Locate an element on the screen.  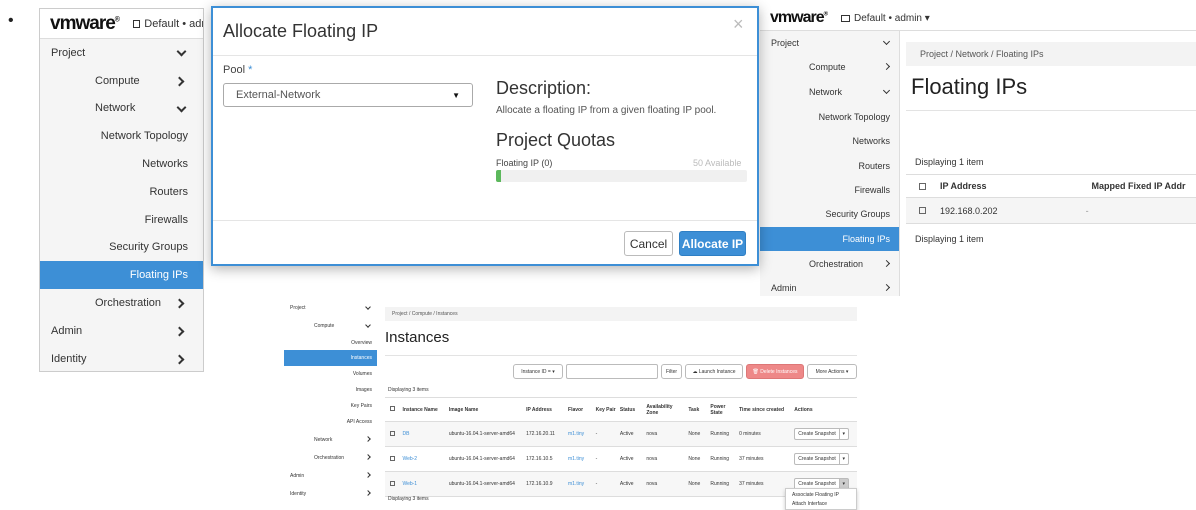
col-key-pair: Key Pair is located at coordinates (606, 410).